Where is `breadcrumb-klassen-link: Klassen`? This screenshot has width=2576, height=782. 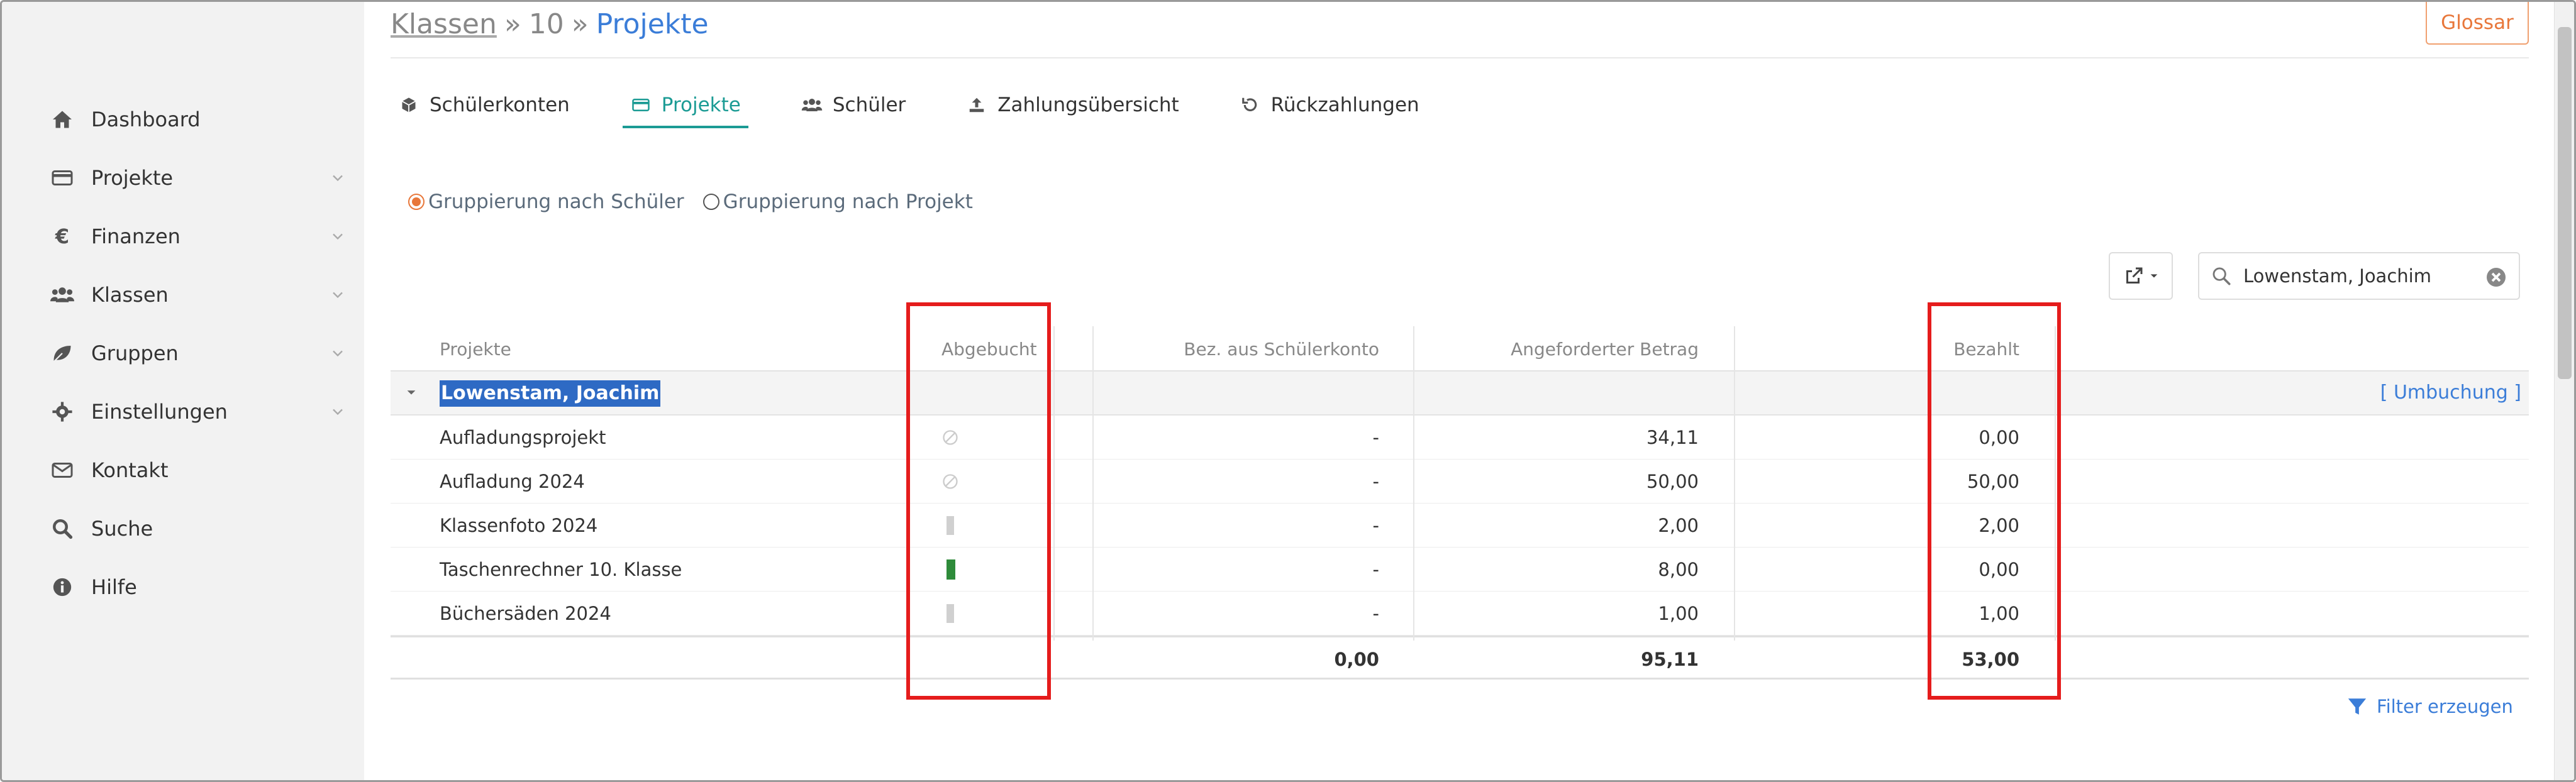 breadcrumb-klassen-link: Klassen is located at coordinates (444, 24).